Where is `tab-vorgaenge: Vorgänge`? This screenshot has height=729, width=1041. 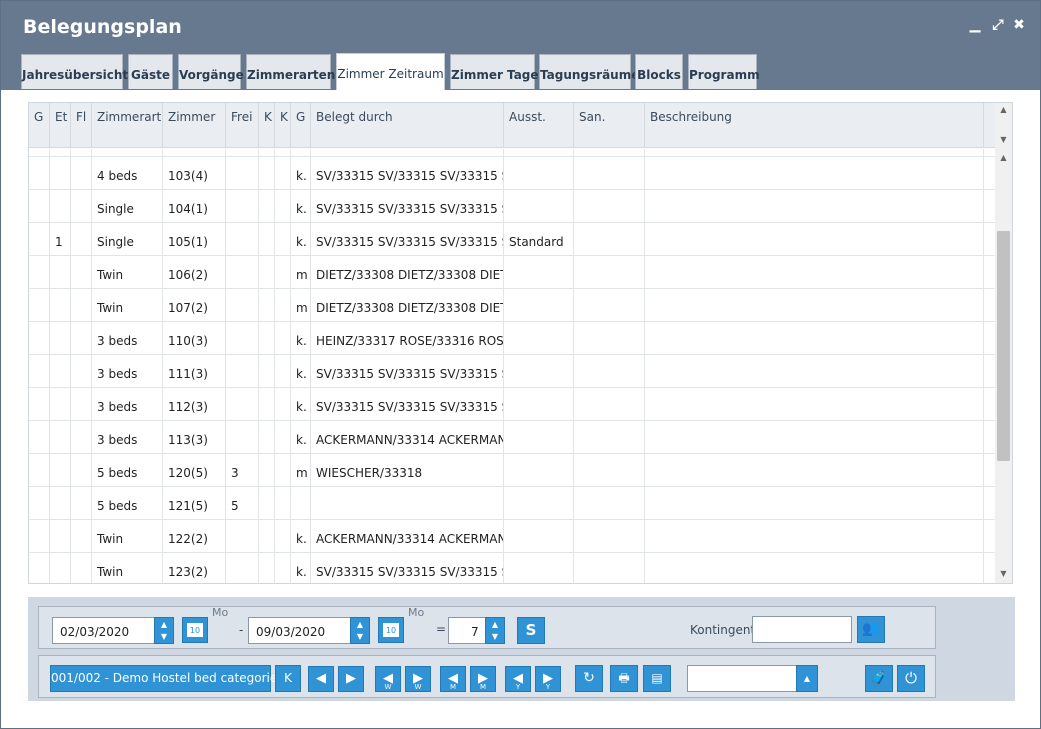
tab-vorgaenge: Vorgänge is located at coordinates (211, 71).